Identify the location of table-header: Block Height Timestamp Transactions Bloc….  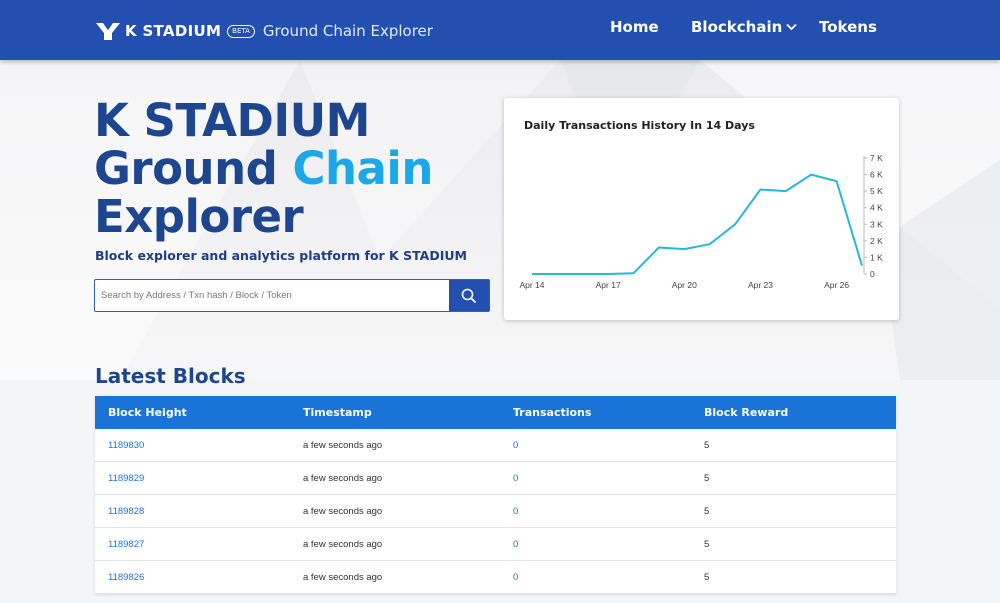
(495, 412).